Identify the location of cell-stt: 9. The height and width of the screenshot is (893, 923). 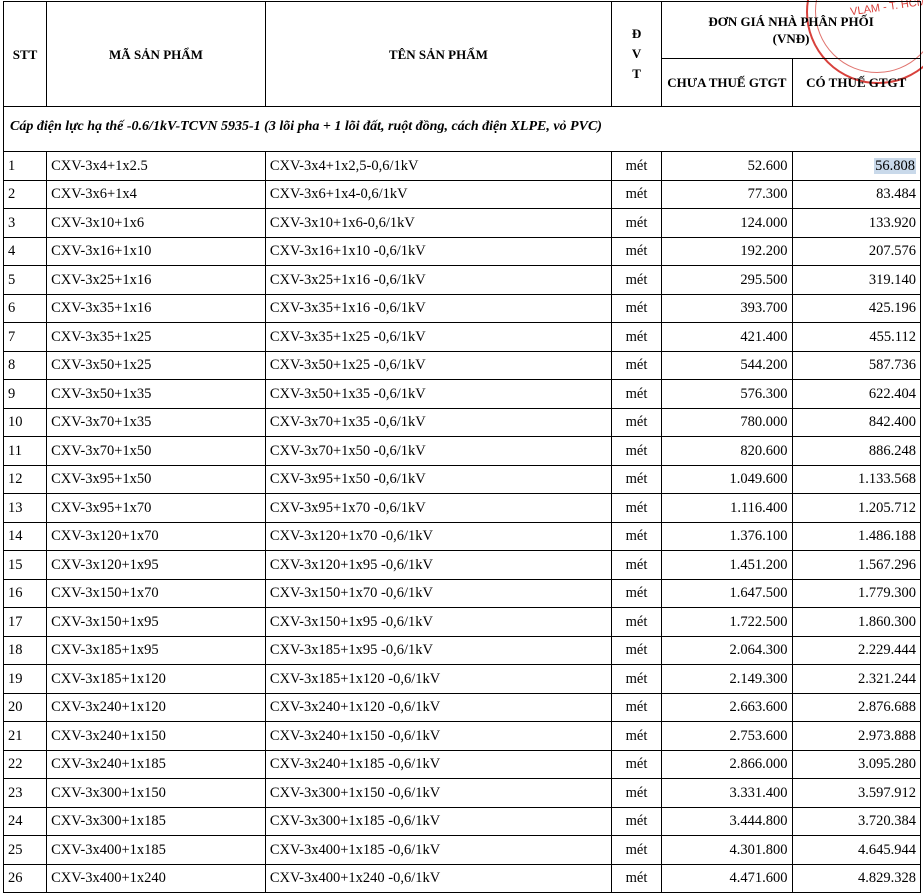
(25, 394).